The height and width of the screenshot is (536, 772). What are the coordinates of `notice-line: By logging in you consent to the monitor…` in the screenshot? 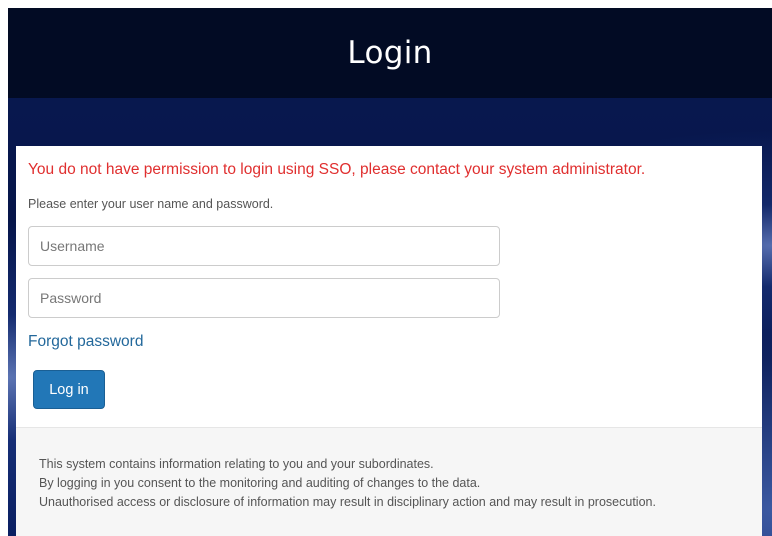 It's located at (260, 483).